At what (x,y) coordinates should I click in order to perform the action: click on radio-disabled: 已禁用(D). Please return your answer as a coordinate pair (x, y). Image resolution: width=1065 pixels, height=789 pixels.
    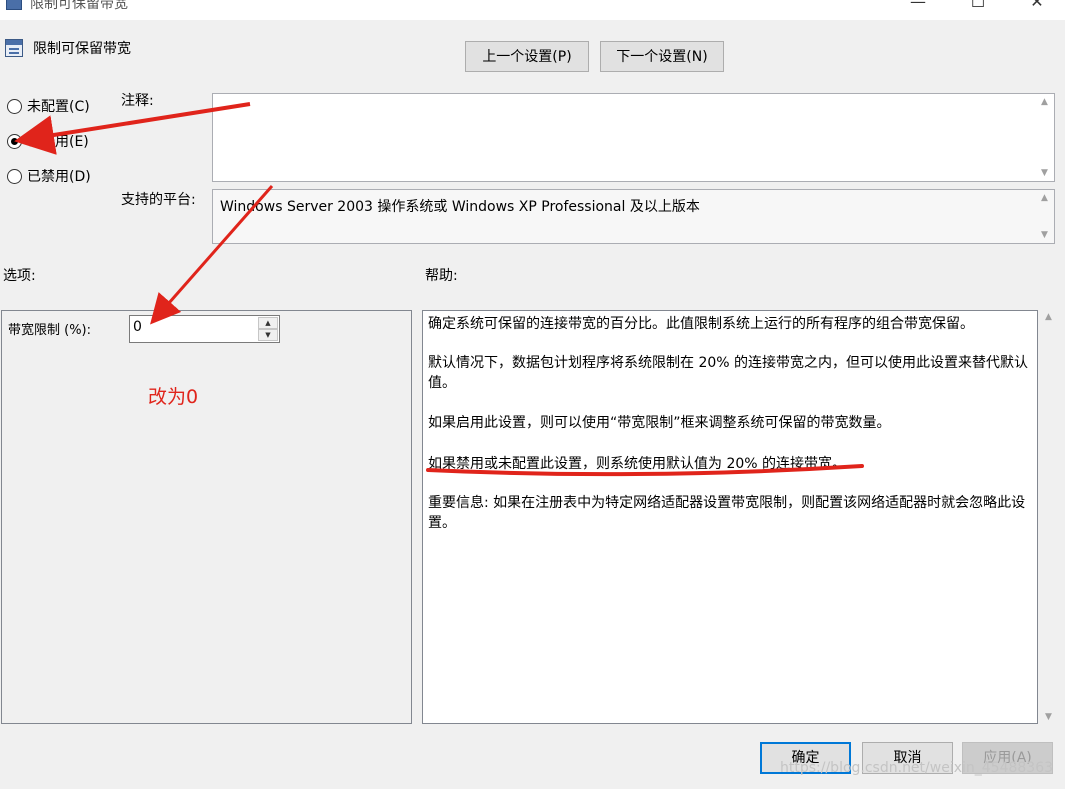
    Looking at the image, I should click on (49, 176).